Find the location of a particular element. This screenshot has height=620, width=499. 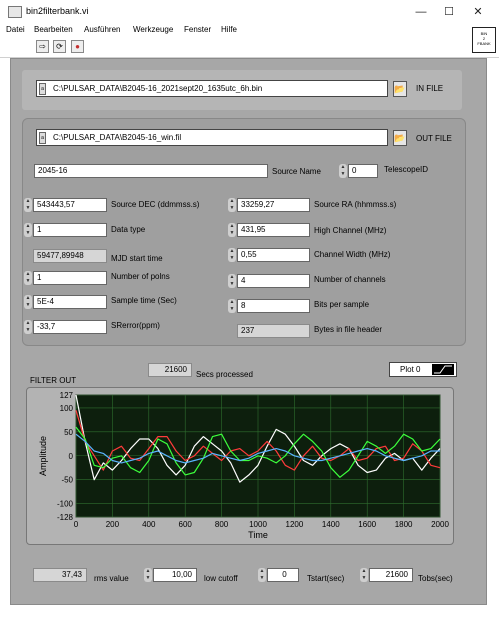

source-dec-spinner: ▲ ▼ is located at coordinates (28, 205).